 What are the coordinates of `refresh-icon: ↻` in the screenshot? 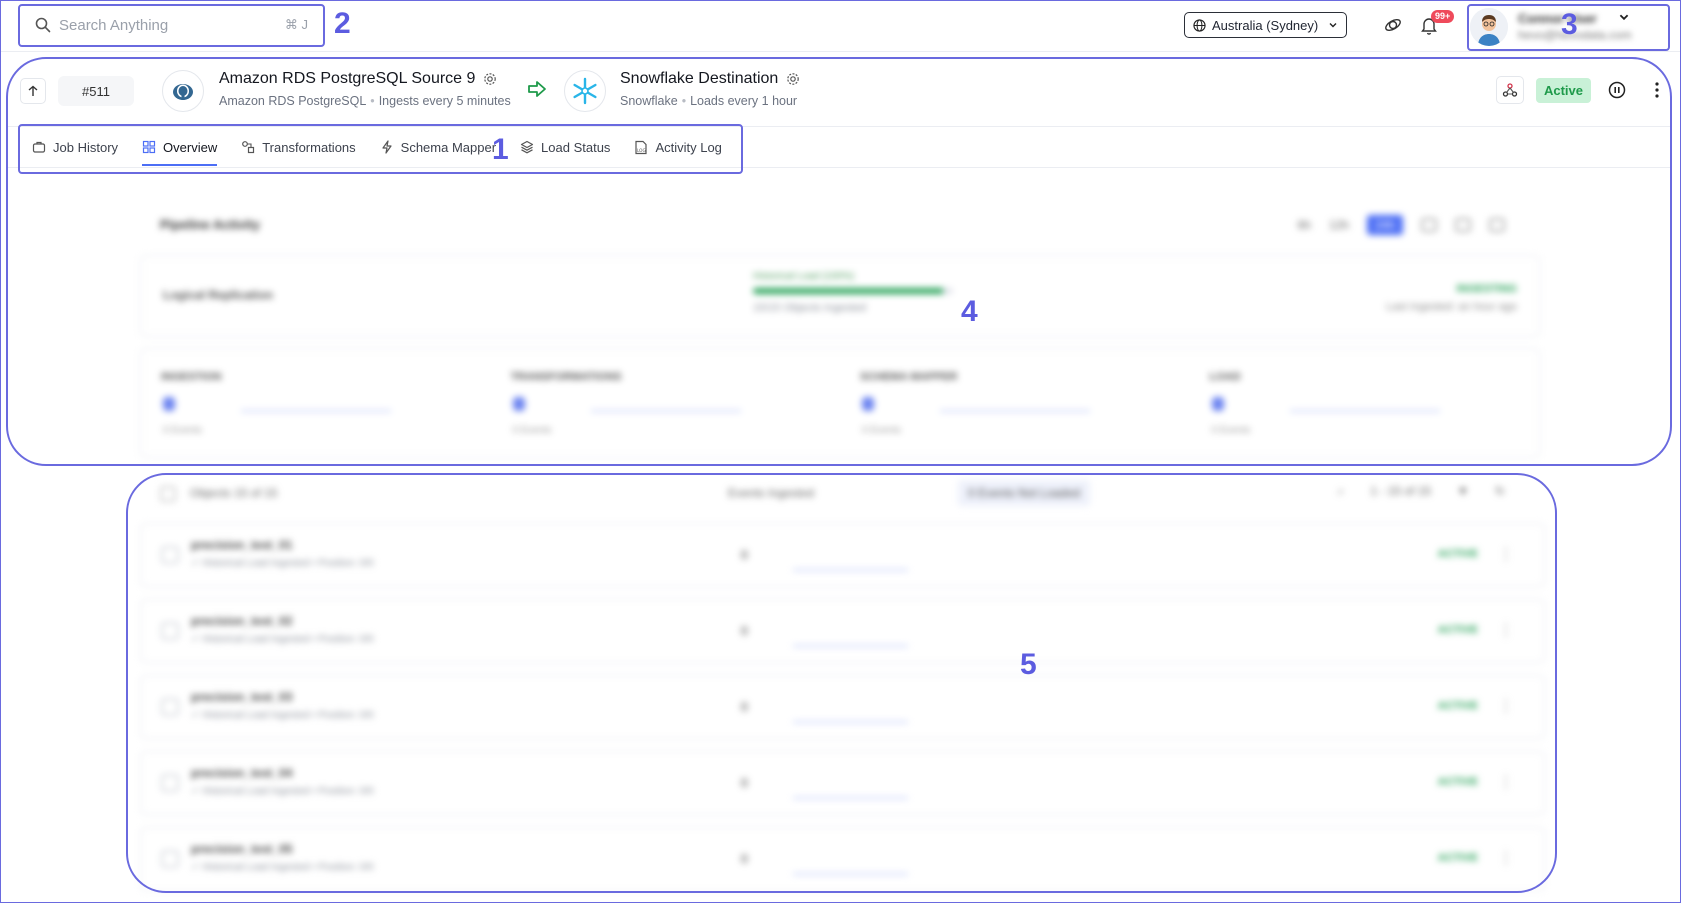 It's located at (1500, 491).